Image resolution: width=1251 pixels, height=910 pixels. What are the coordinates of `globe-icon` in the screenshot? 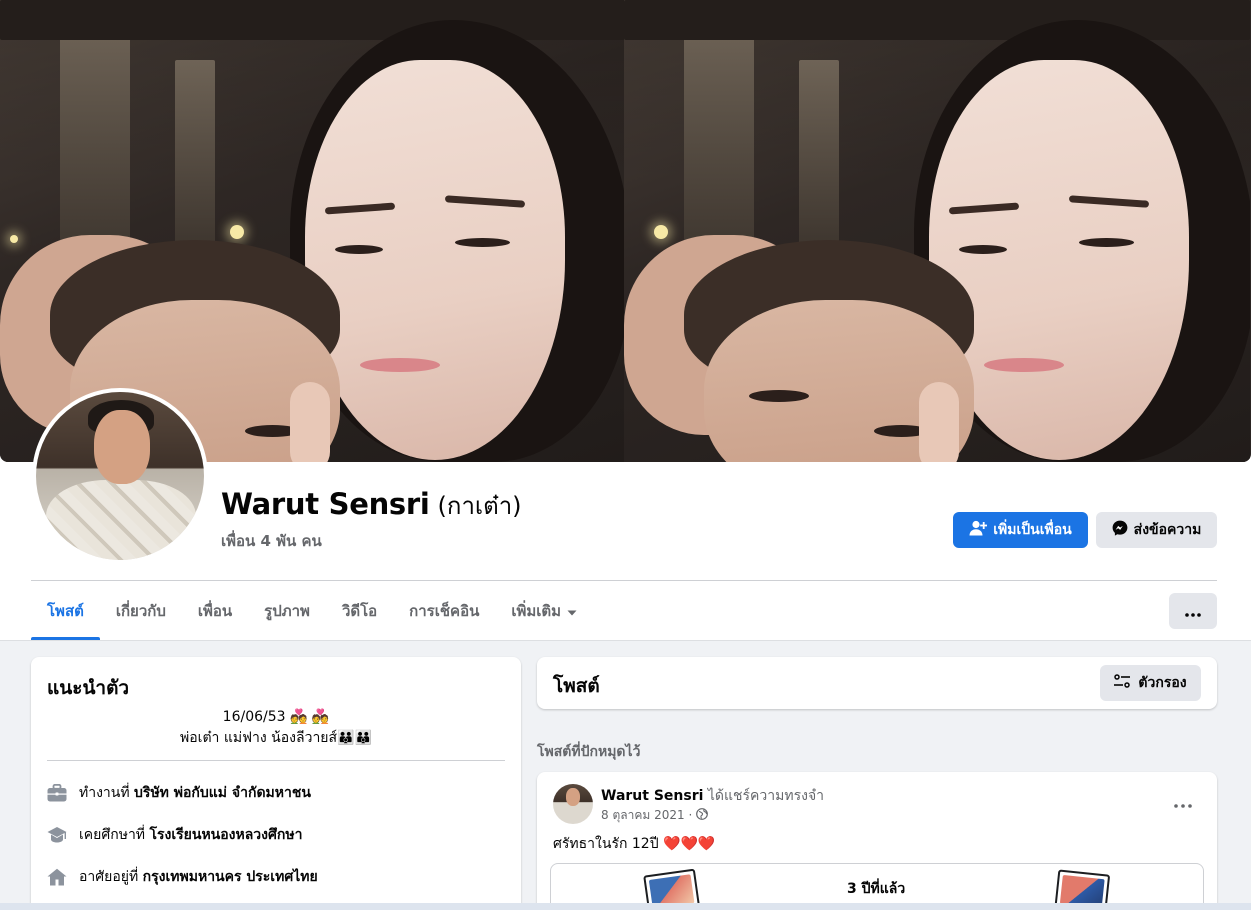 It's located at (702, 815).